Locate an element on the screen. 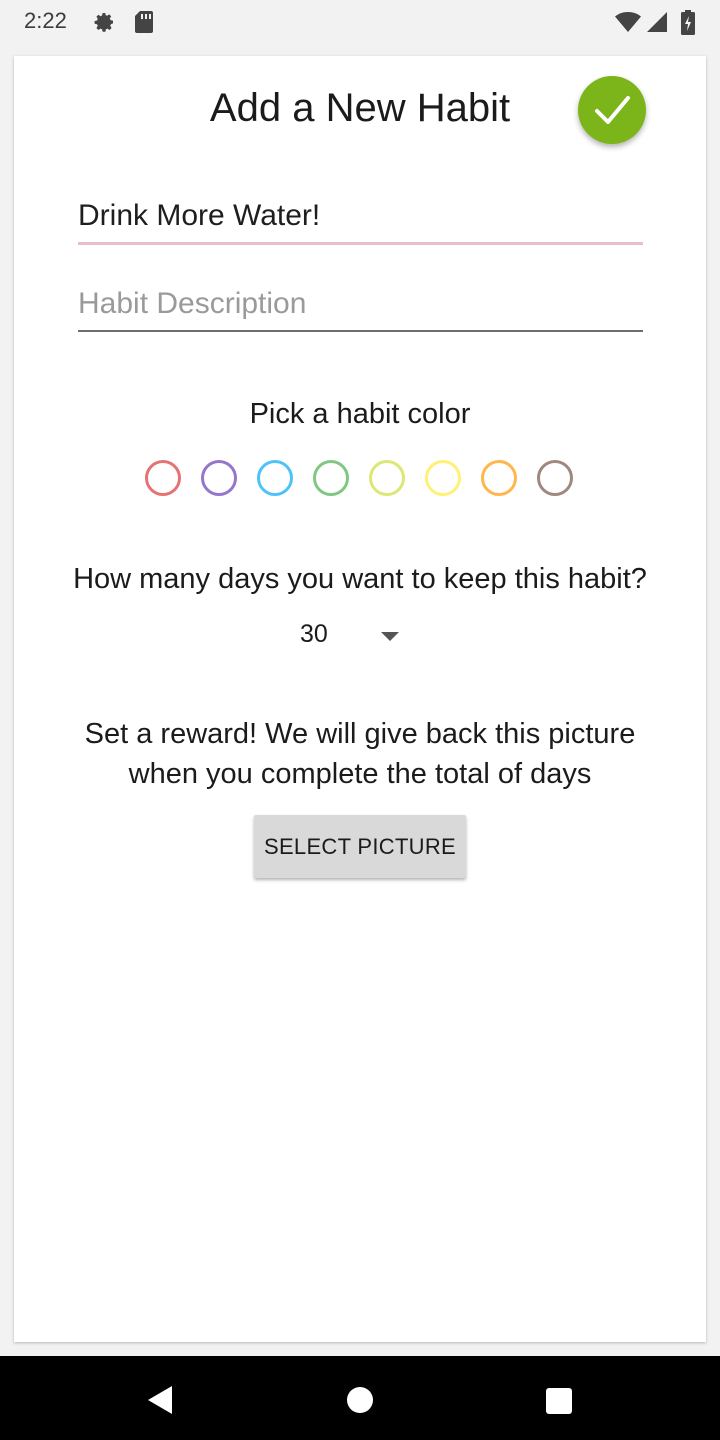 The height and width of the screenshot is (1440, 720). check-icon is located at coordinates (612, 110).